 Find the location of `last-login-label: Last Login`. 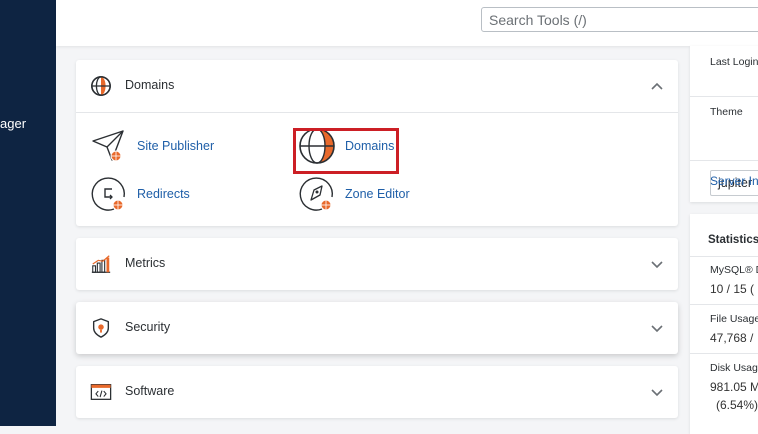

last-login-label: Last Login is located at coordinates (734, 62).